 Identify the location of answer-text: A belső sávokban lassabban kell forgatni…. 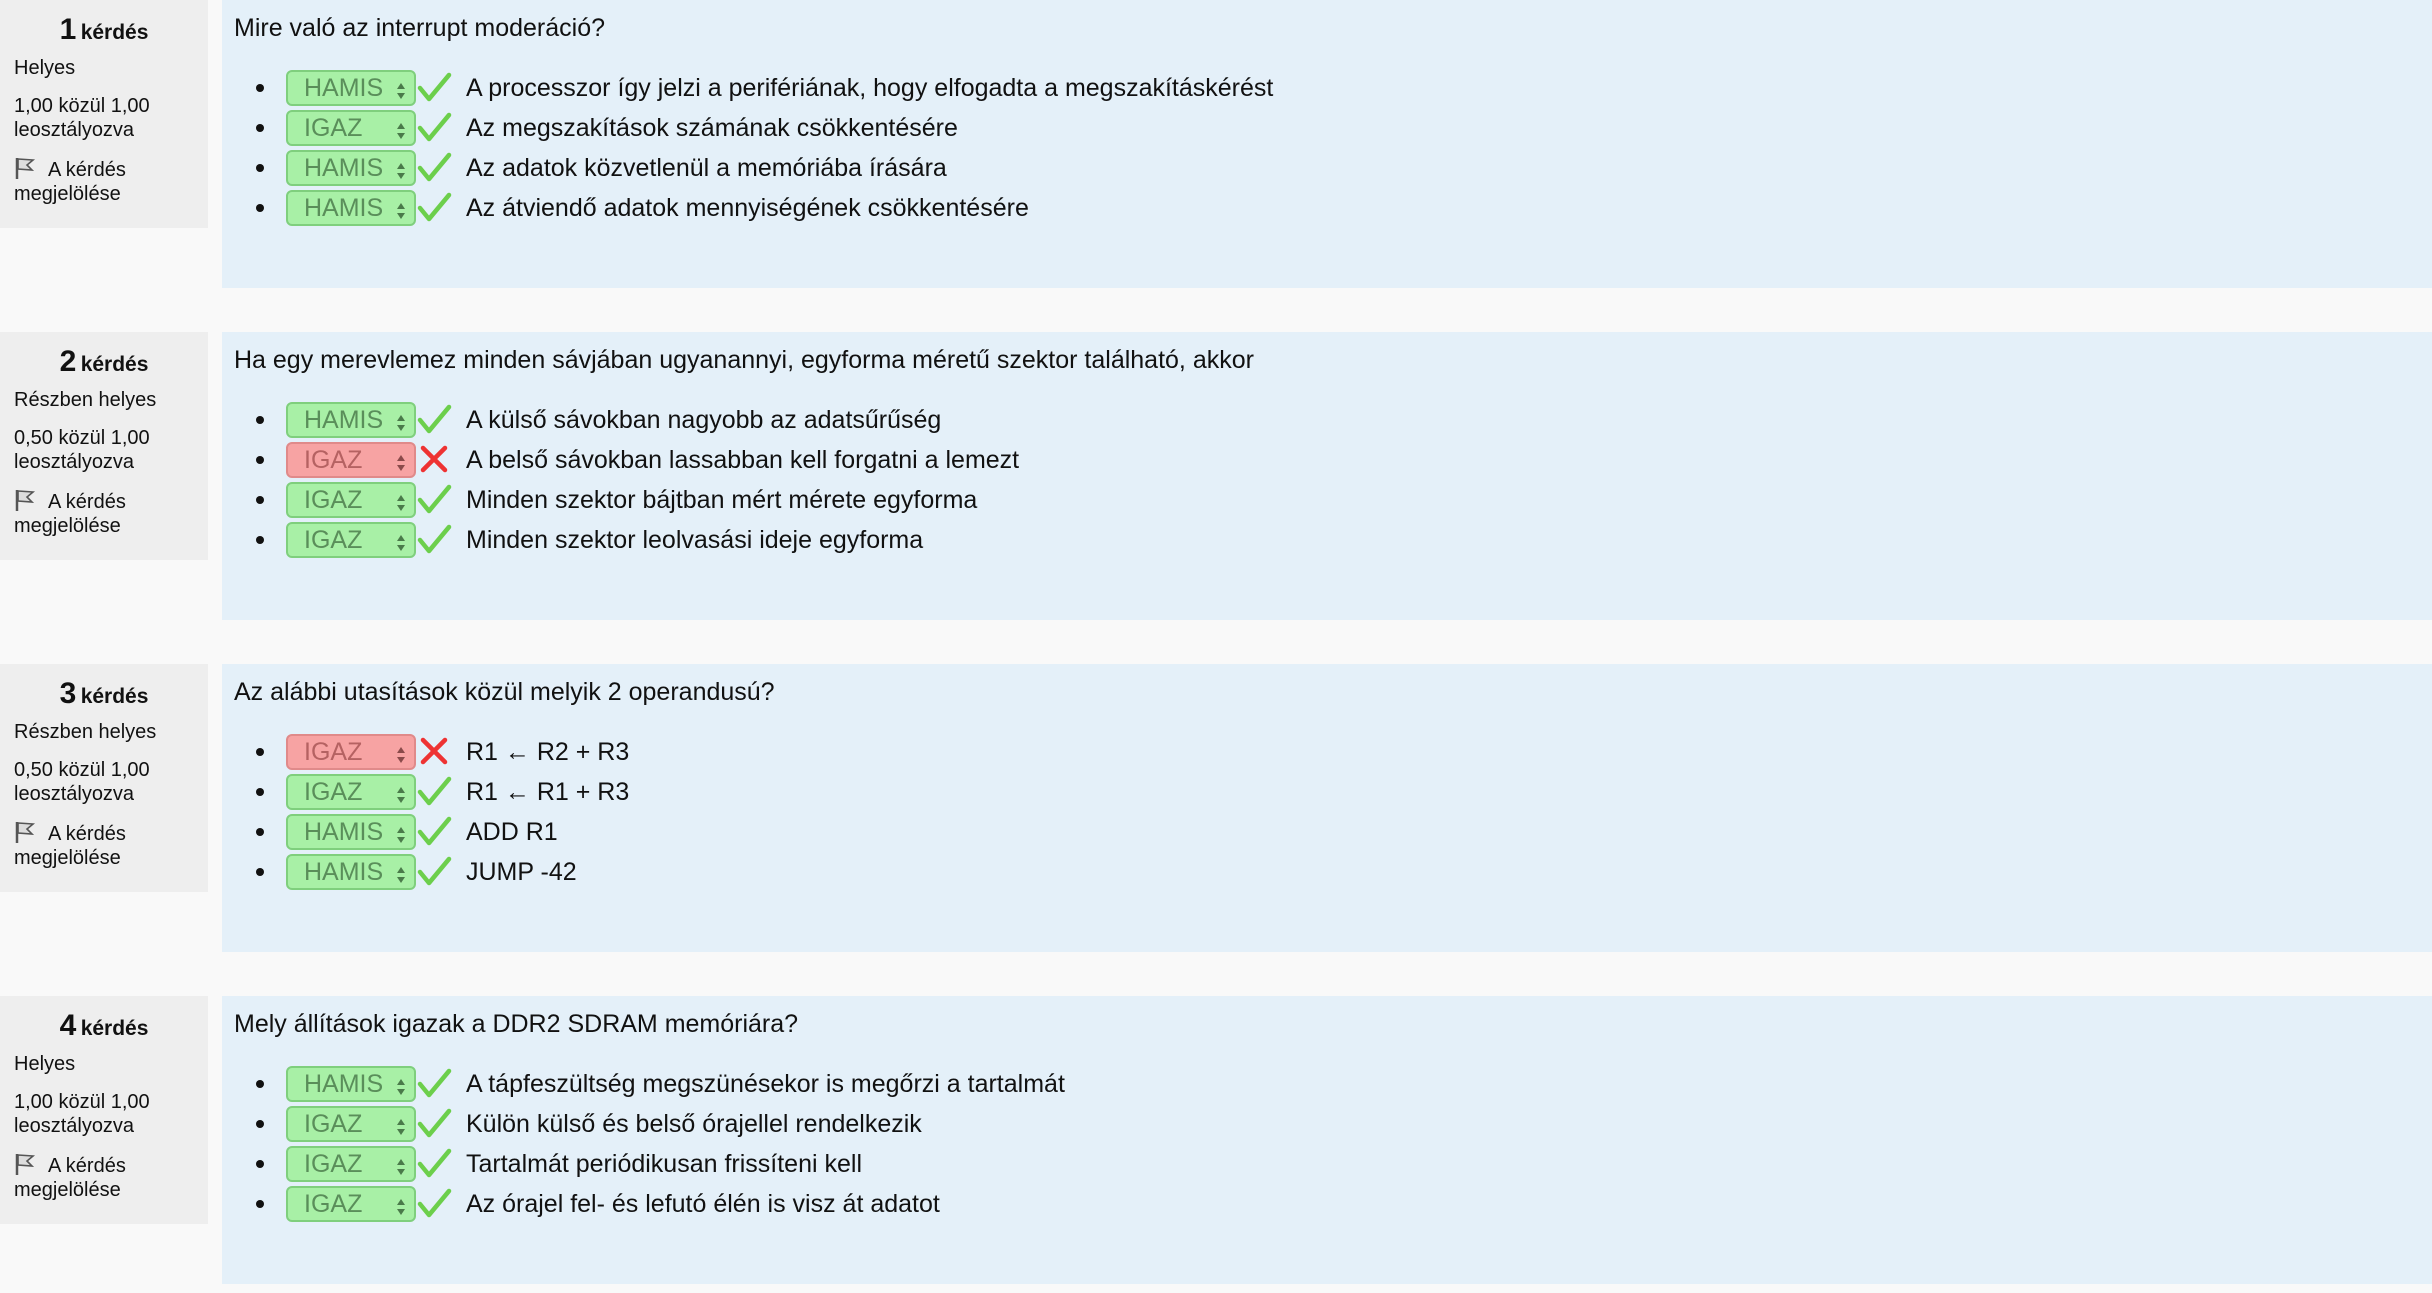
(743, 460).